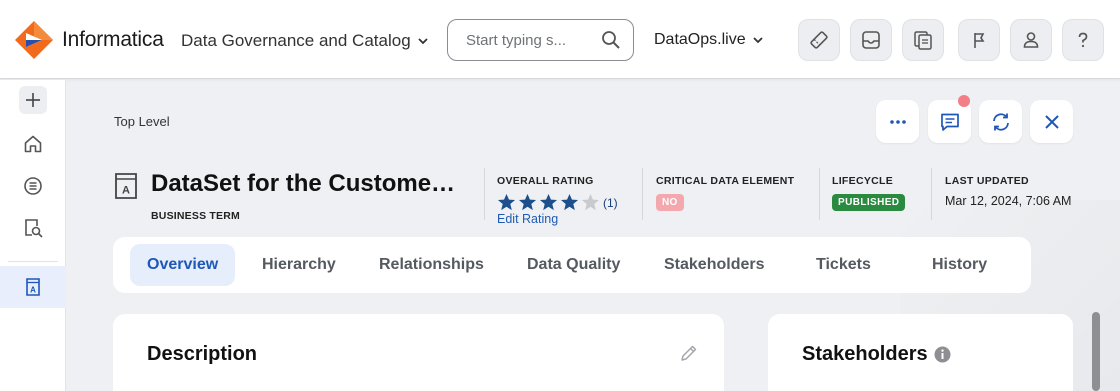 This screenshot has height=391, width=1120. I want to click on search-icon, so click(611, 40).